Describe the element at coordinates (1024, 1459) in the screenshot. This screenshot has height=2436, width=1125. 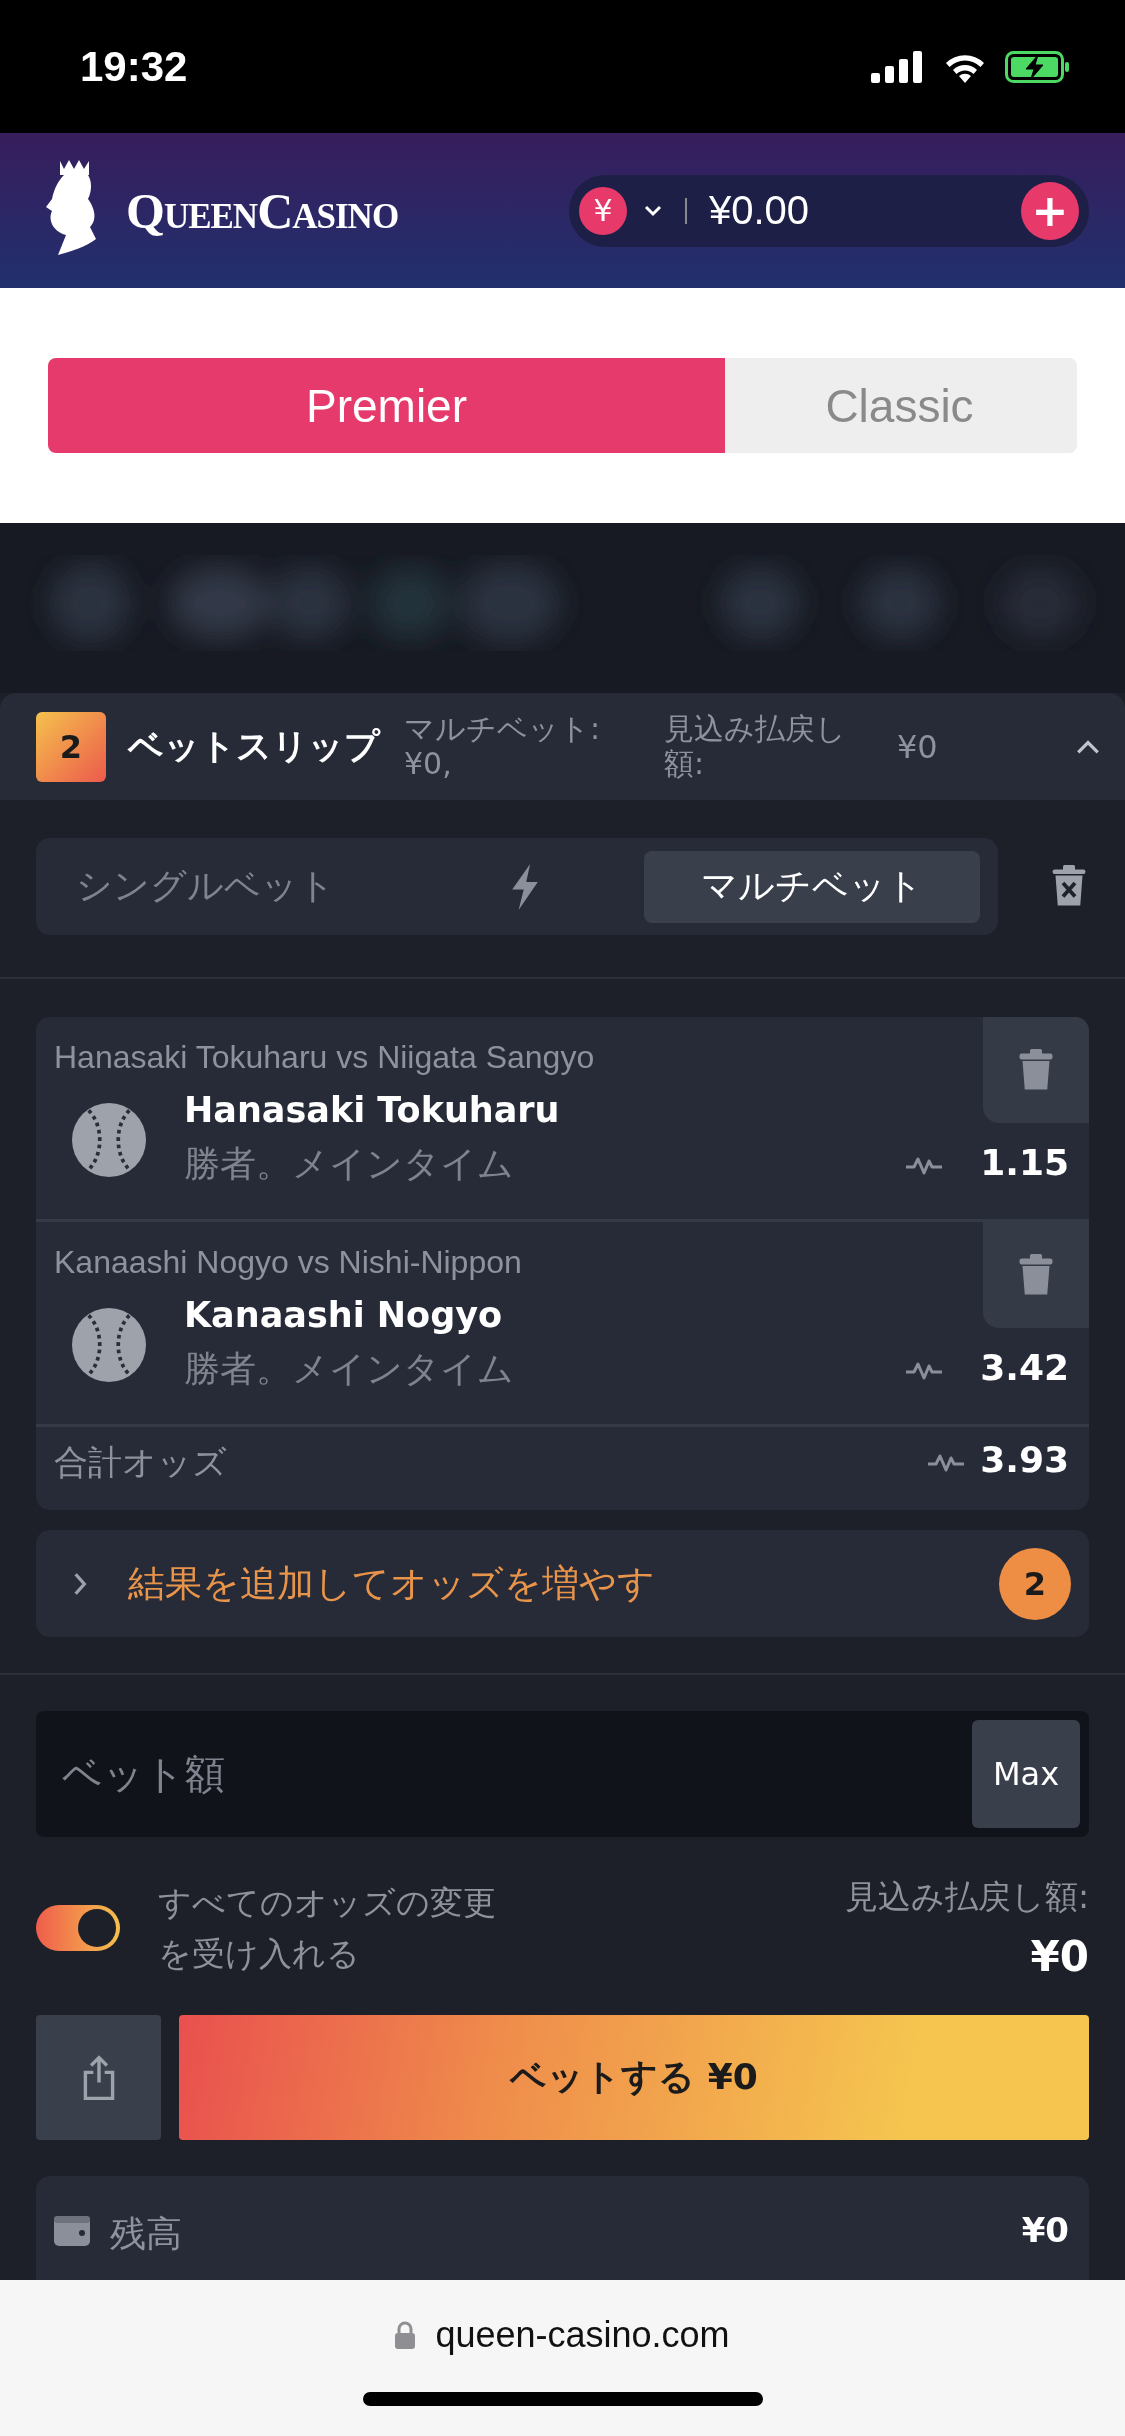
I see `total-odds-value: 3.93` at that location.